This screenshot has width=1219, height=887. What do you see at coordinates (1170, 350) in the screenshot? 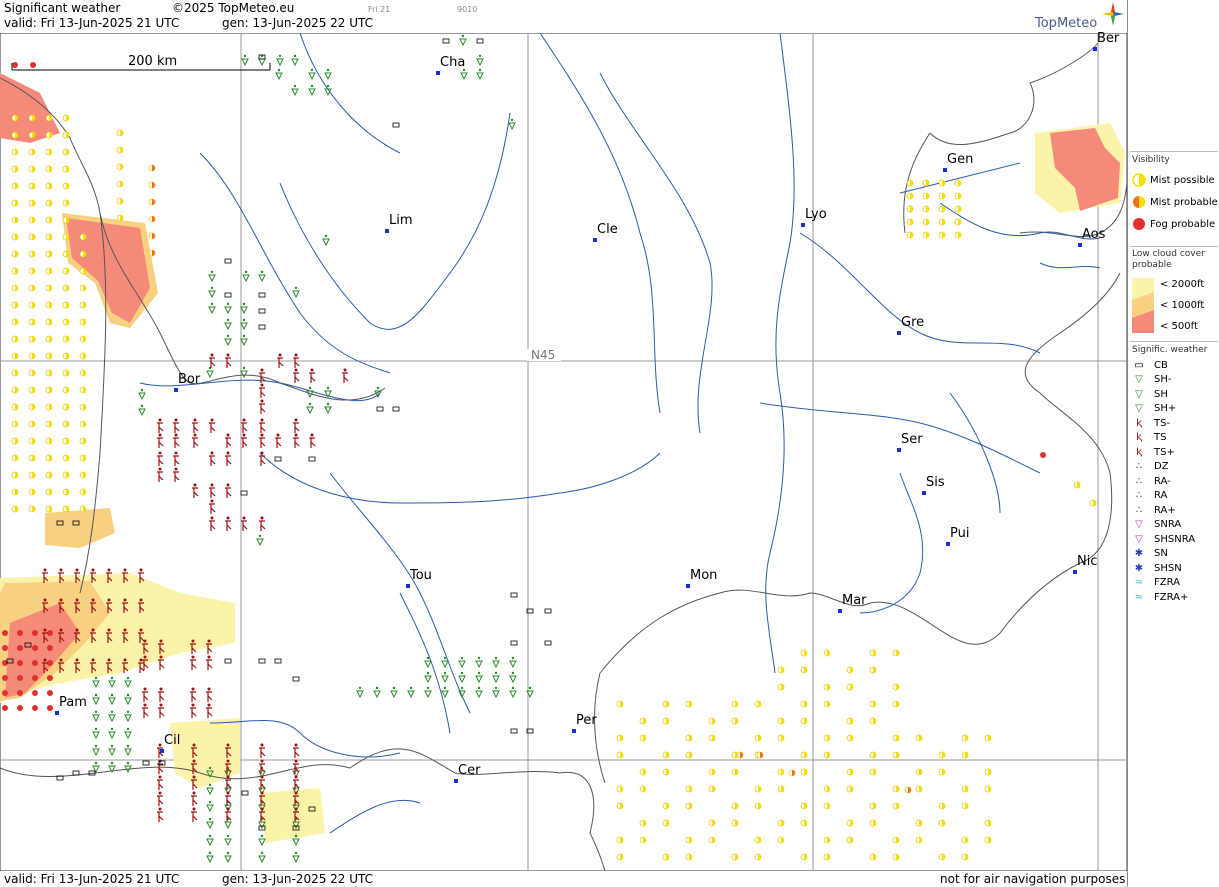
I see `sigwx-title: Signific. weather` at bounding box center [1170, 350].